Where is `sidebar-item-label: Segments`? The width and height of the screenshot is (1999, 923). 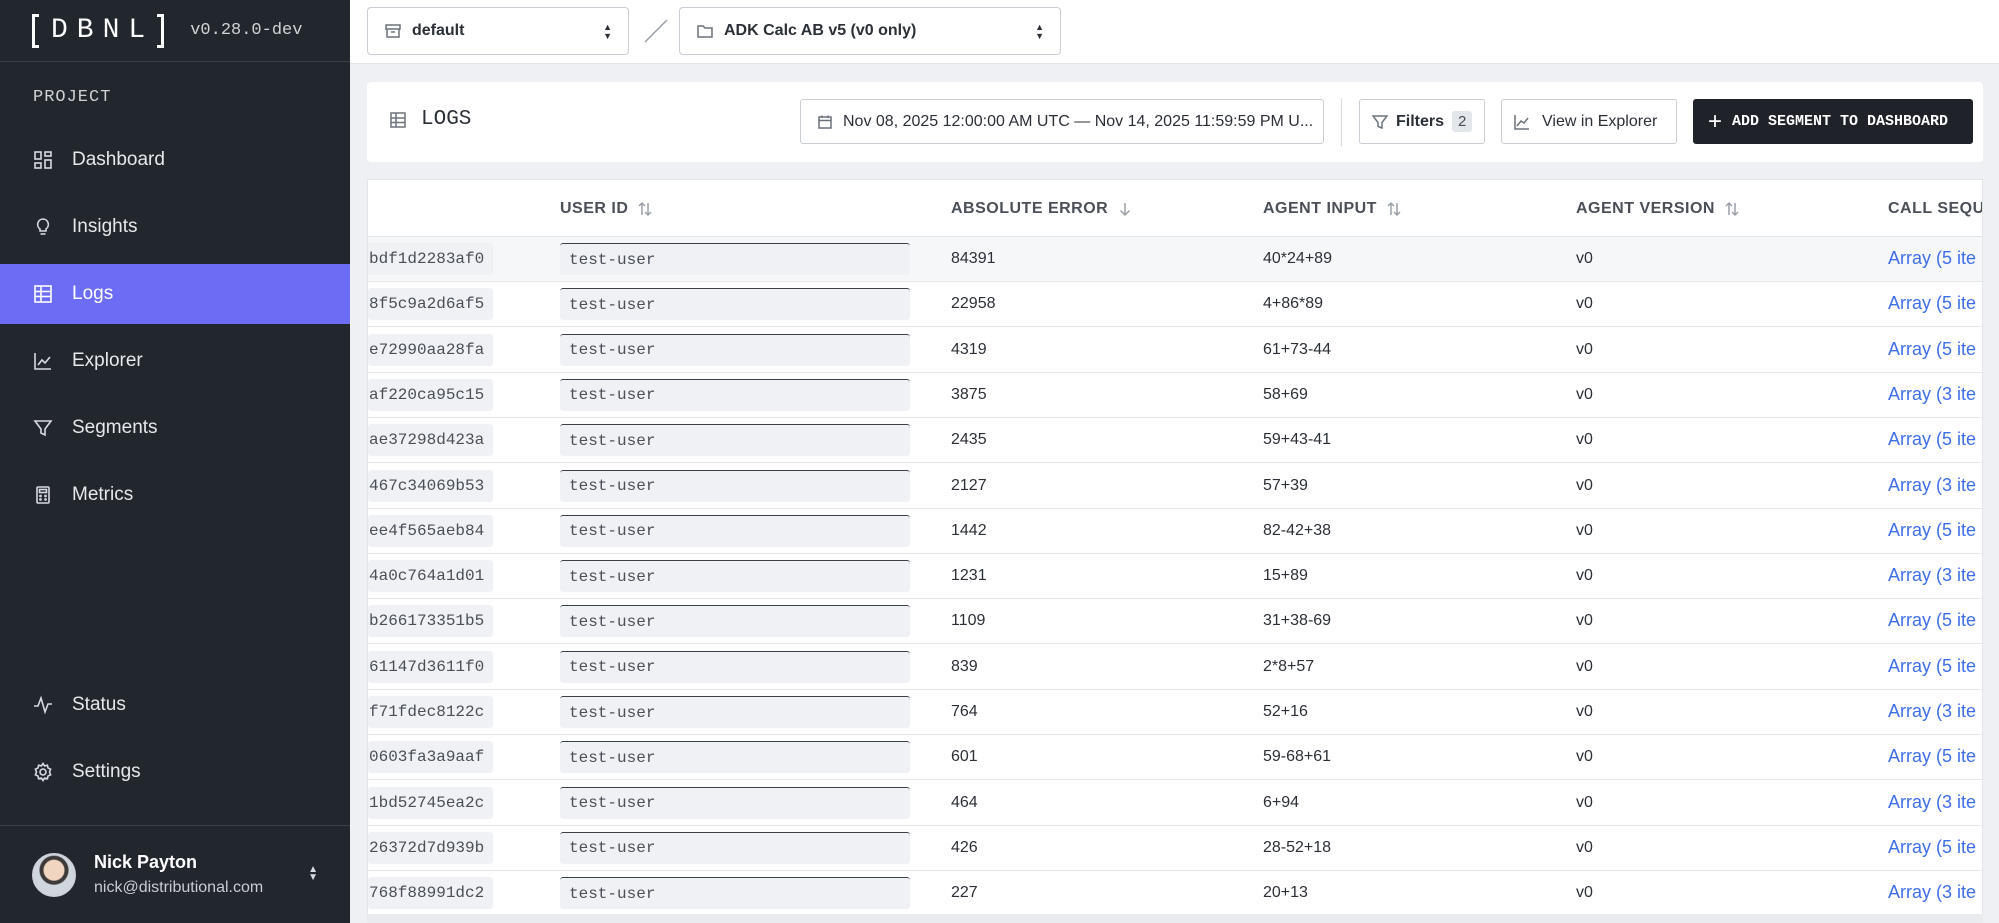
sidebar-item-label: Segments is located at coordinates (115, 427).